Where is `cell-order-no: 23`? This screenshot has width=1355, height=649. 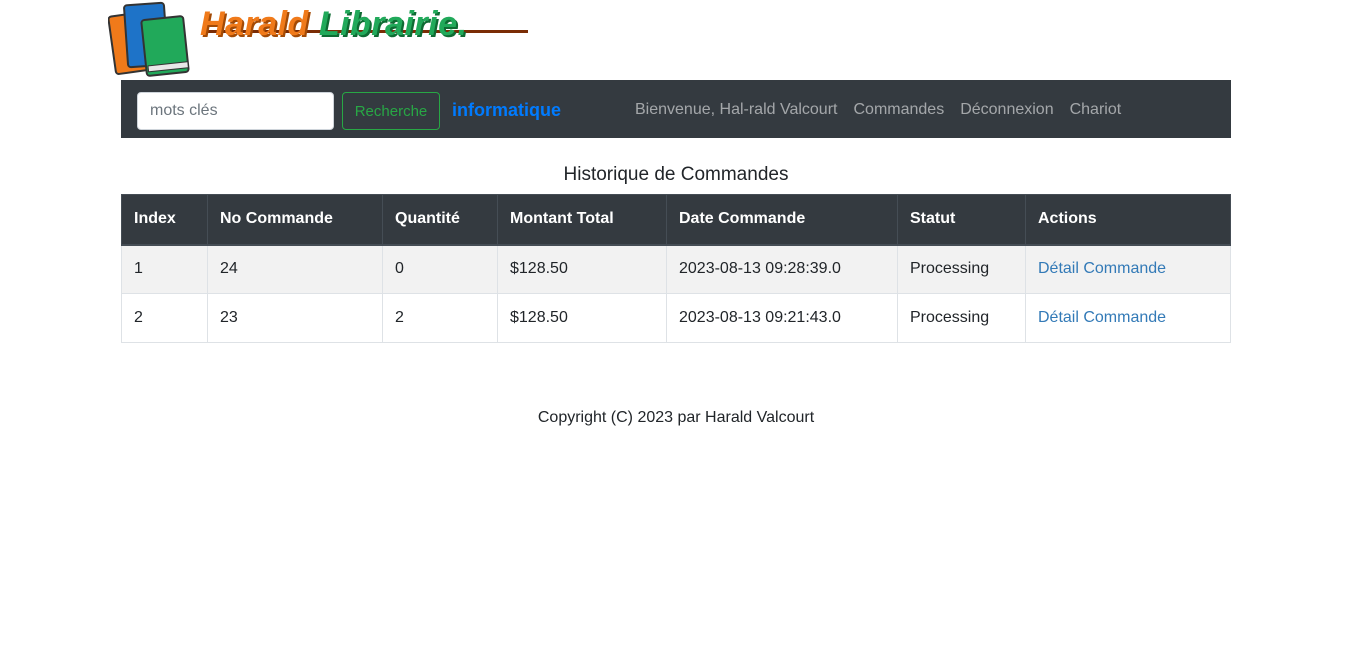
cell-order-no: 23 is located at coordinates (295, 318).